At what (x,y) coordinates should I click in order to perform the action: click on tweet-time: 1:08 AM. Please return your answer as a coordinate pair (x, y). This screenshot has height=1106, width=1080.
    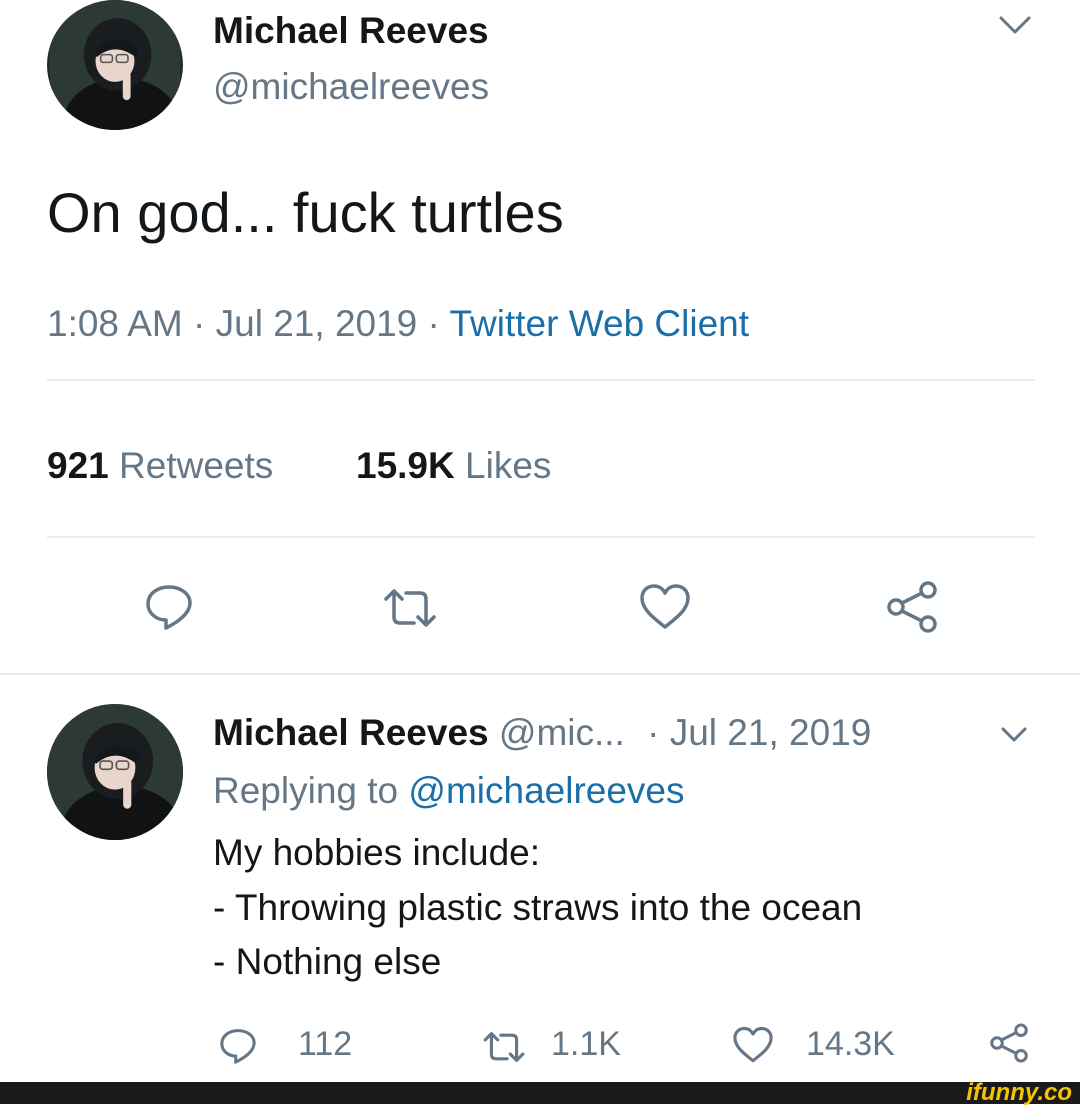
    Looking at the image, I should click on (115, 323).